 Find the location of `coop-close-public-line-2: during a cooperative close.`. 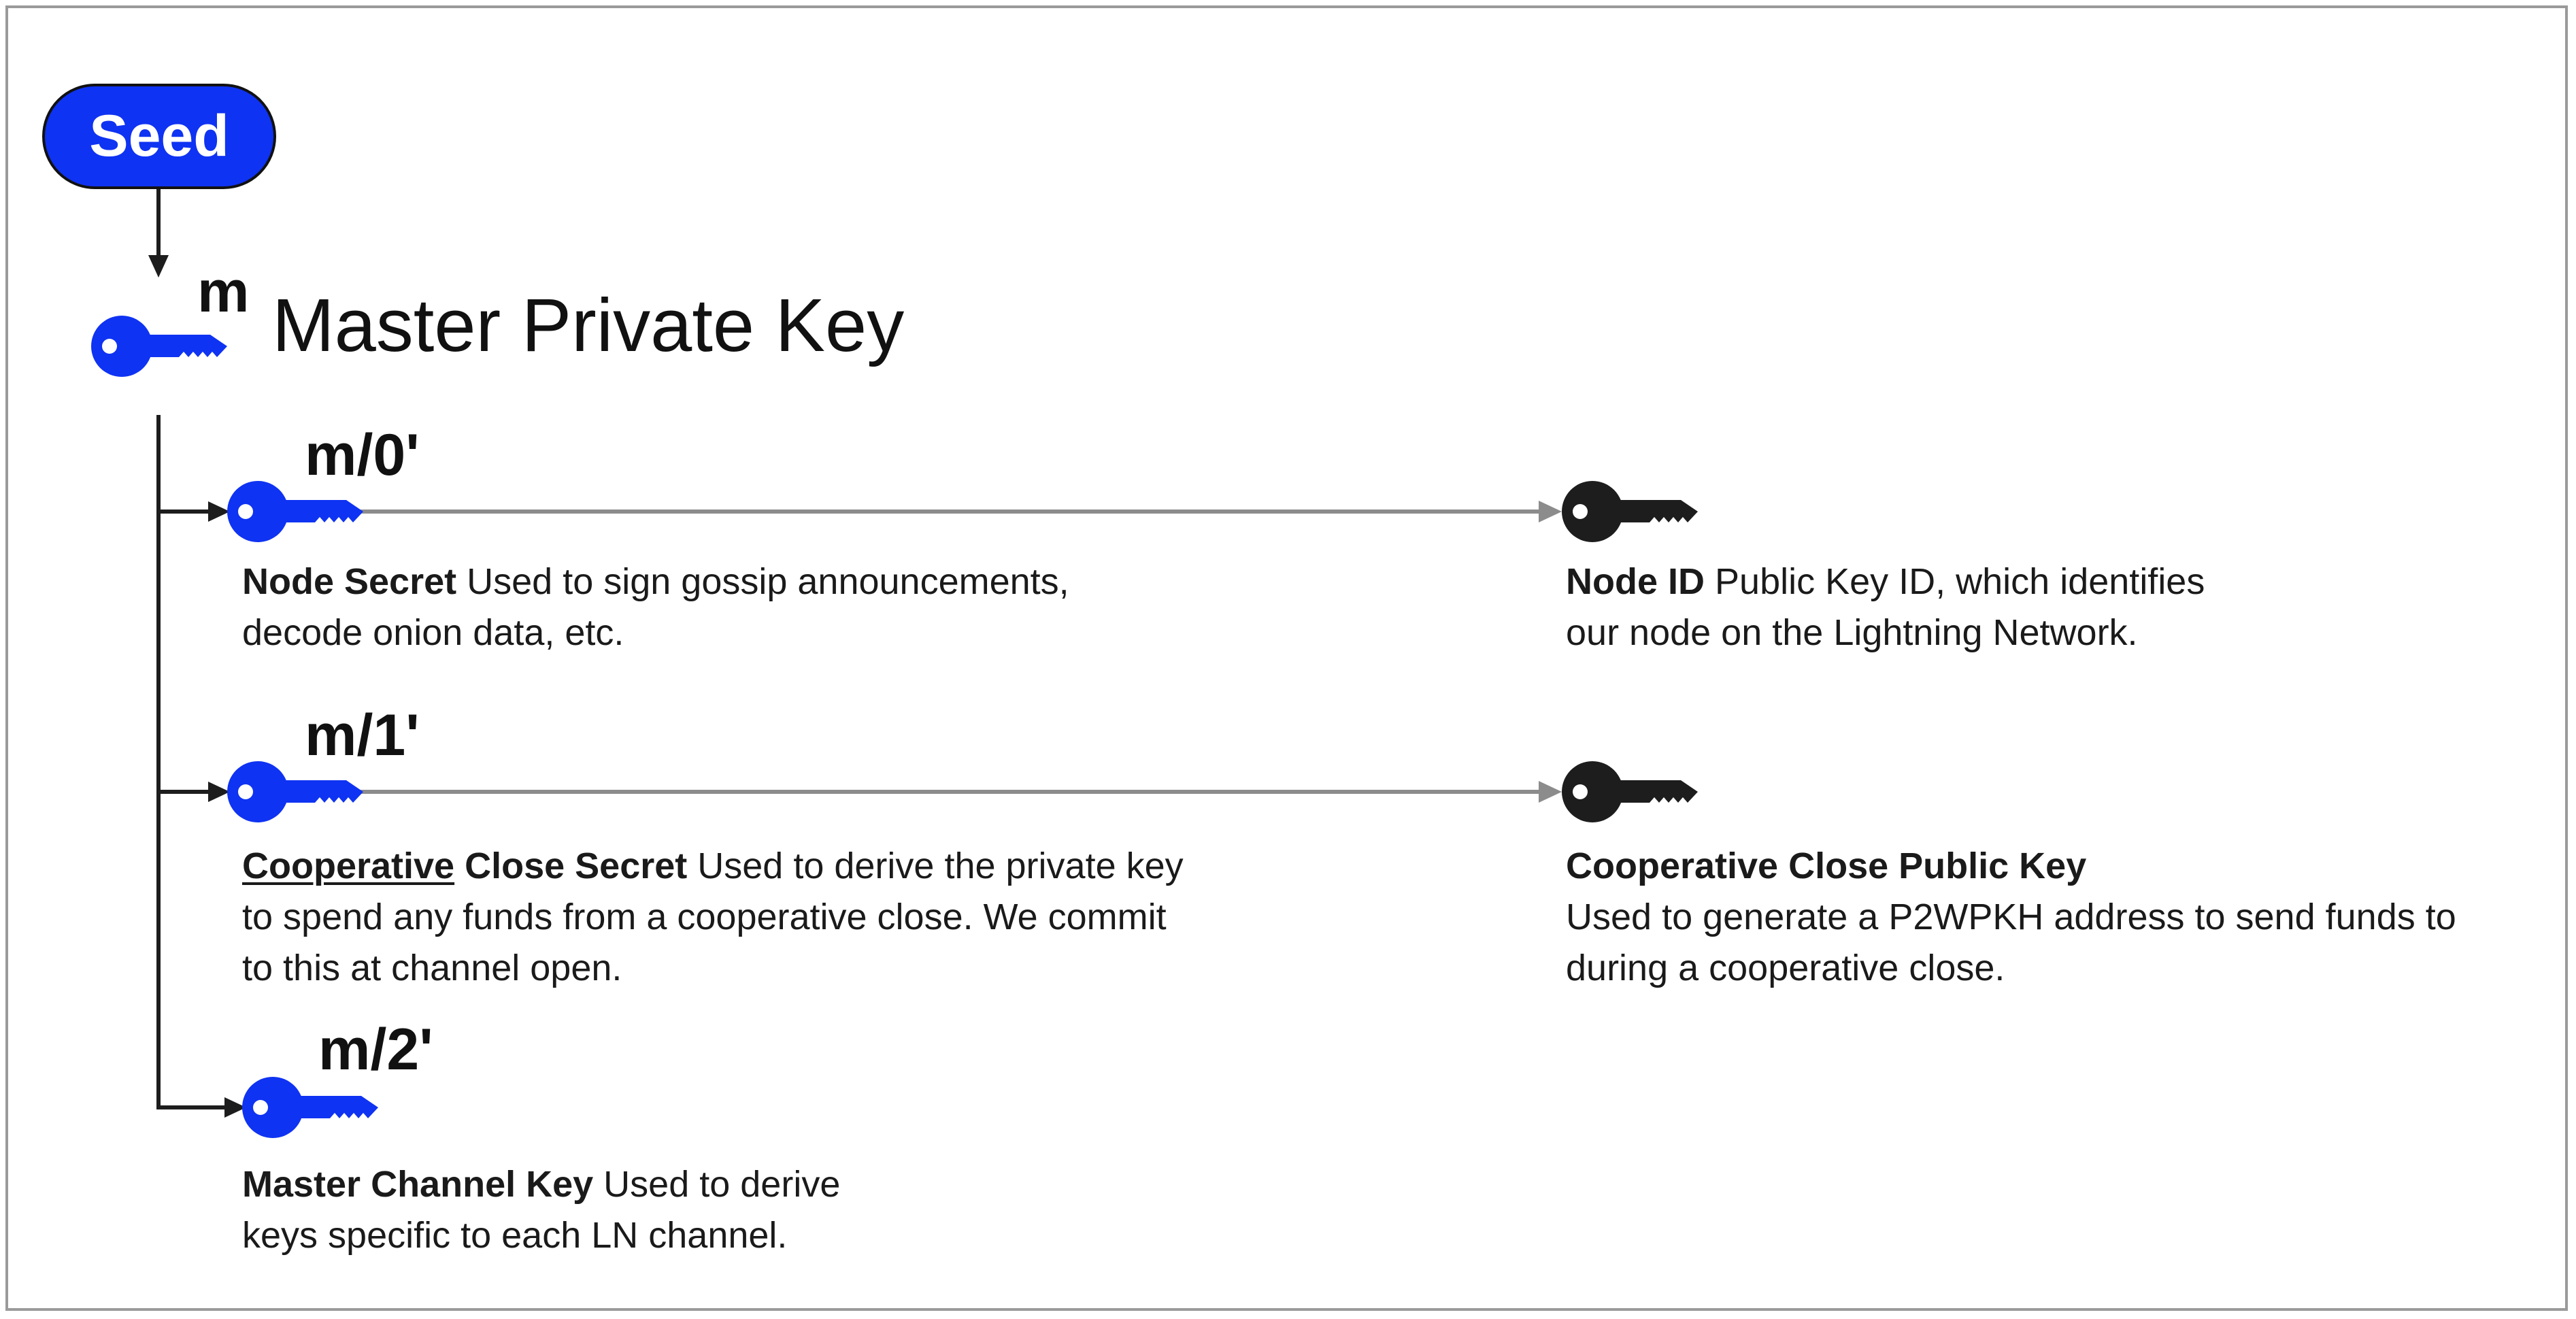

coop-close-public-line-2: during a cooperative close. is located at coordinates (1785, 968).